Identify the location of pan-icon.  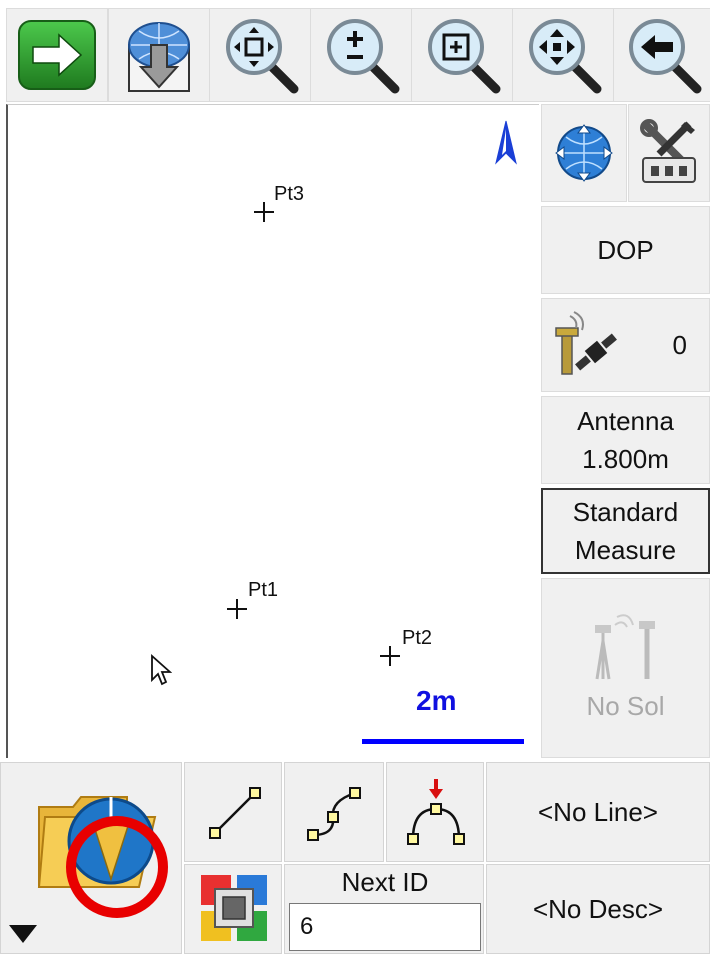
(565, 56).